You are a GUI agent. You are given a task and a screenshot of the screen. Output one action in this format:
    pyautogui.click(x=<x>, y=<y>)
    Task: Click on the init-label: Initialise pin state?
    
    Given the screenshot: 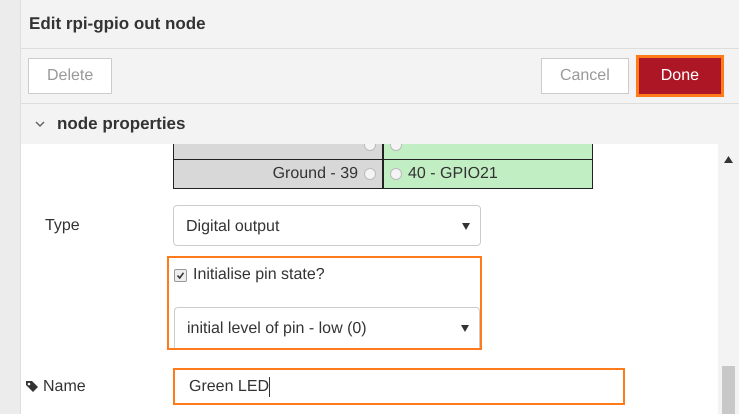 What is the action you would take?
    pyautogui.click(x=259, y=275)
    